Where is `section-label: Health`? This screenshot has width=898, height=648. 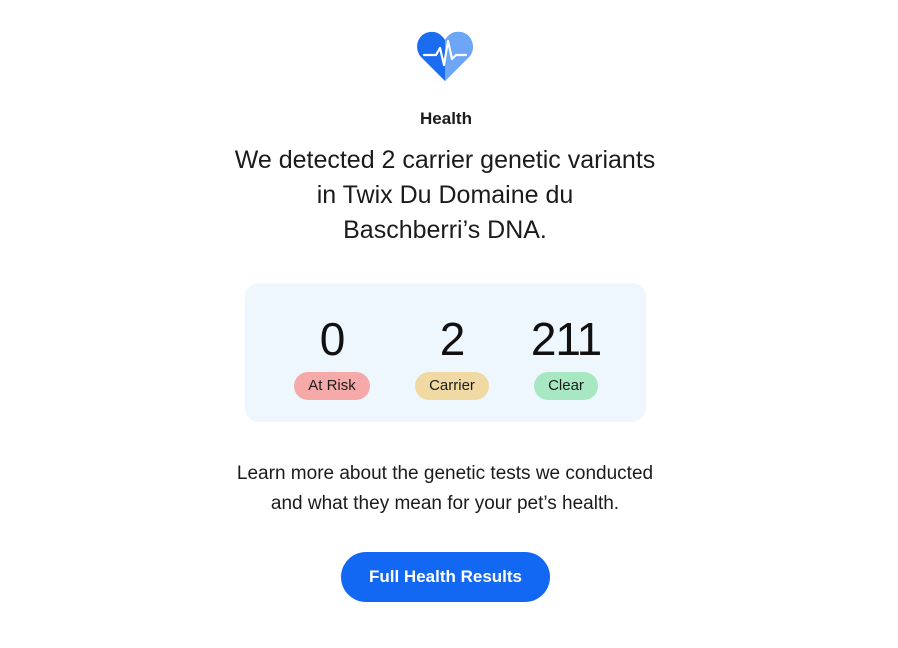 section-label: Health is located at coordinates (446, 118).